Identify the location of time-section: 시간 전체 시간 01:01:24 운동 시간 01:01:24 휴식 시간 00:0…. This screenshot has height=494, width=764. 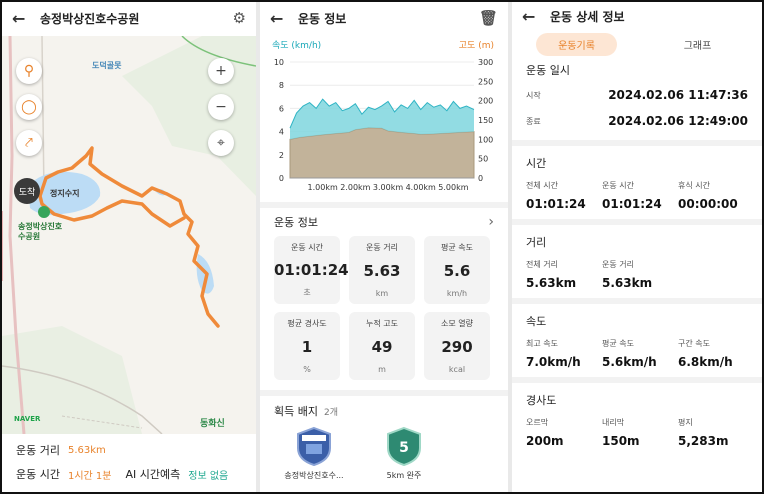
(637, 185).